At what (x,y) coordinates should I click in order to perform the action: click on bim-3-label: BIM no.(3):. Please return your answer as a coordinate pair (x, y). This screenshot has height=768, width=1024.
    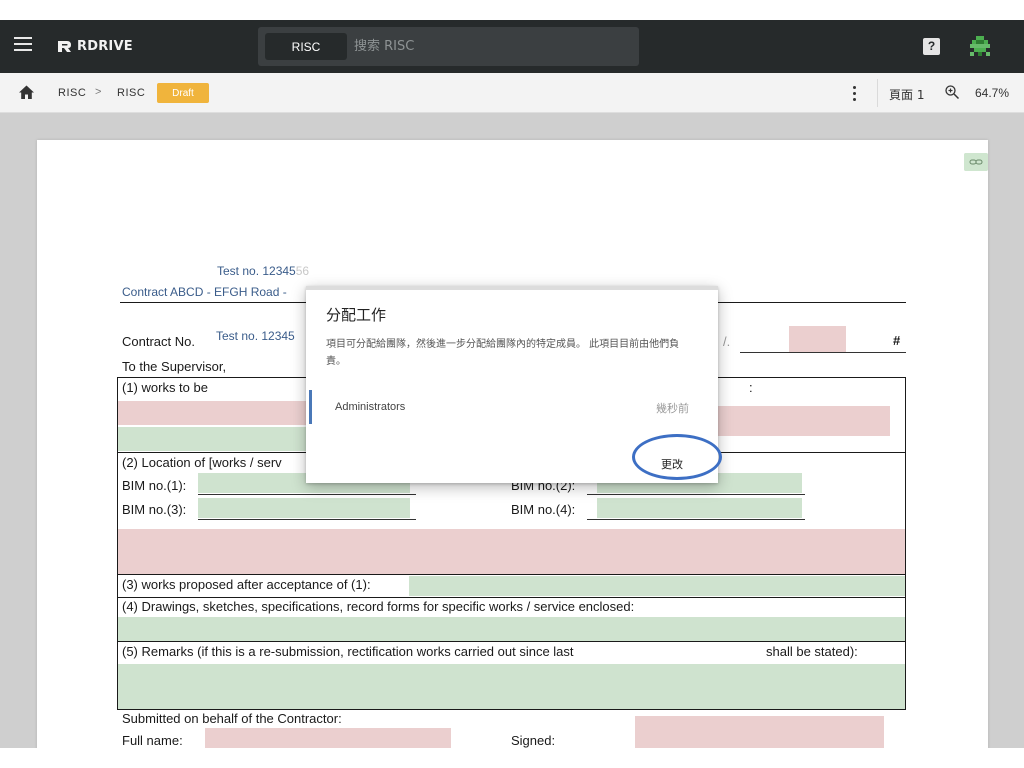
    Looking at the image, I should click on (154, 509).